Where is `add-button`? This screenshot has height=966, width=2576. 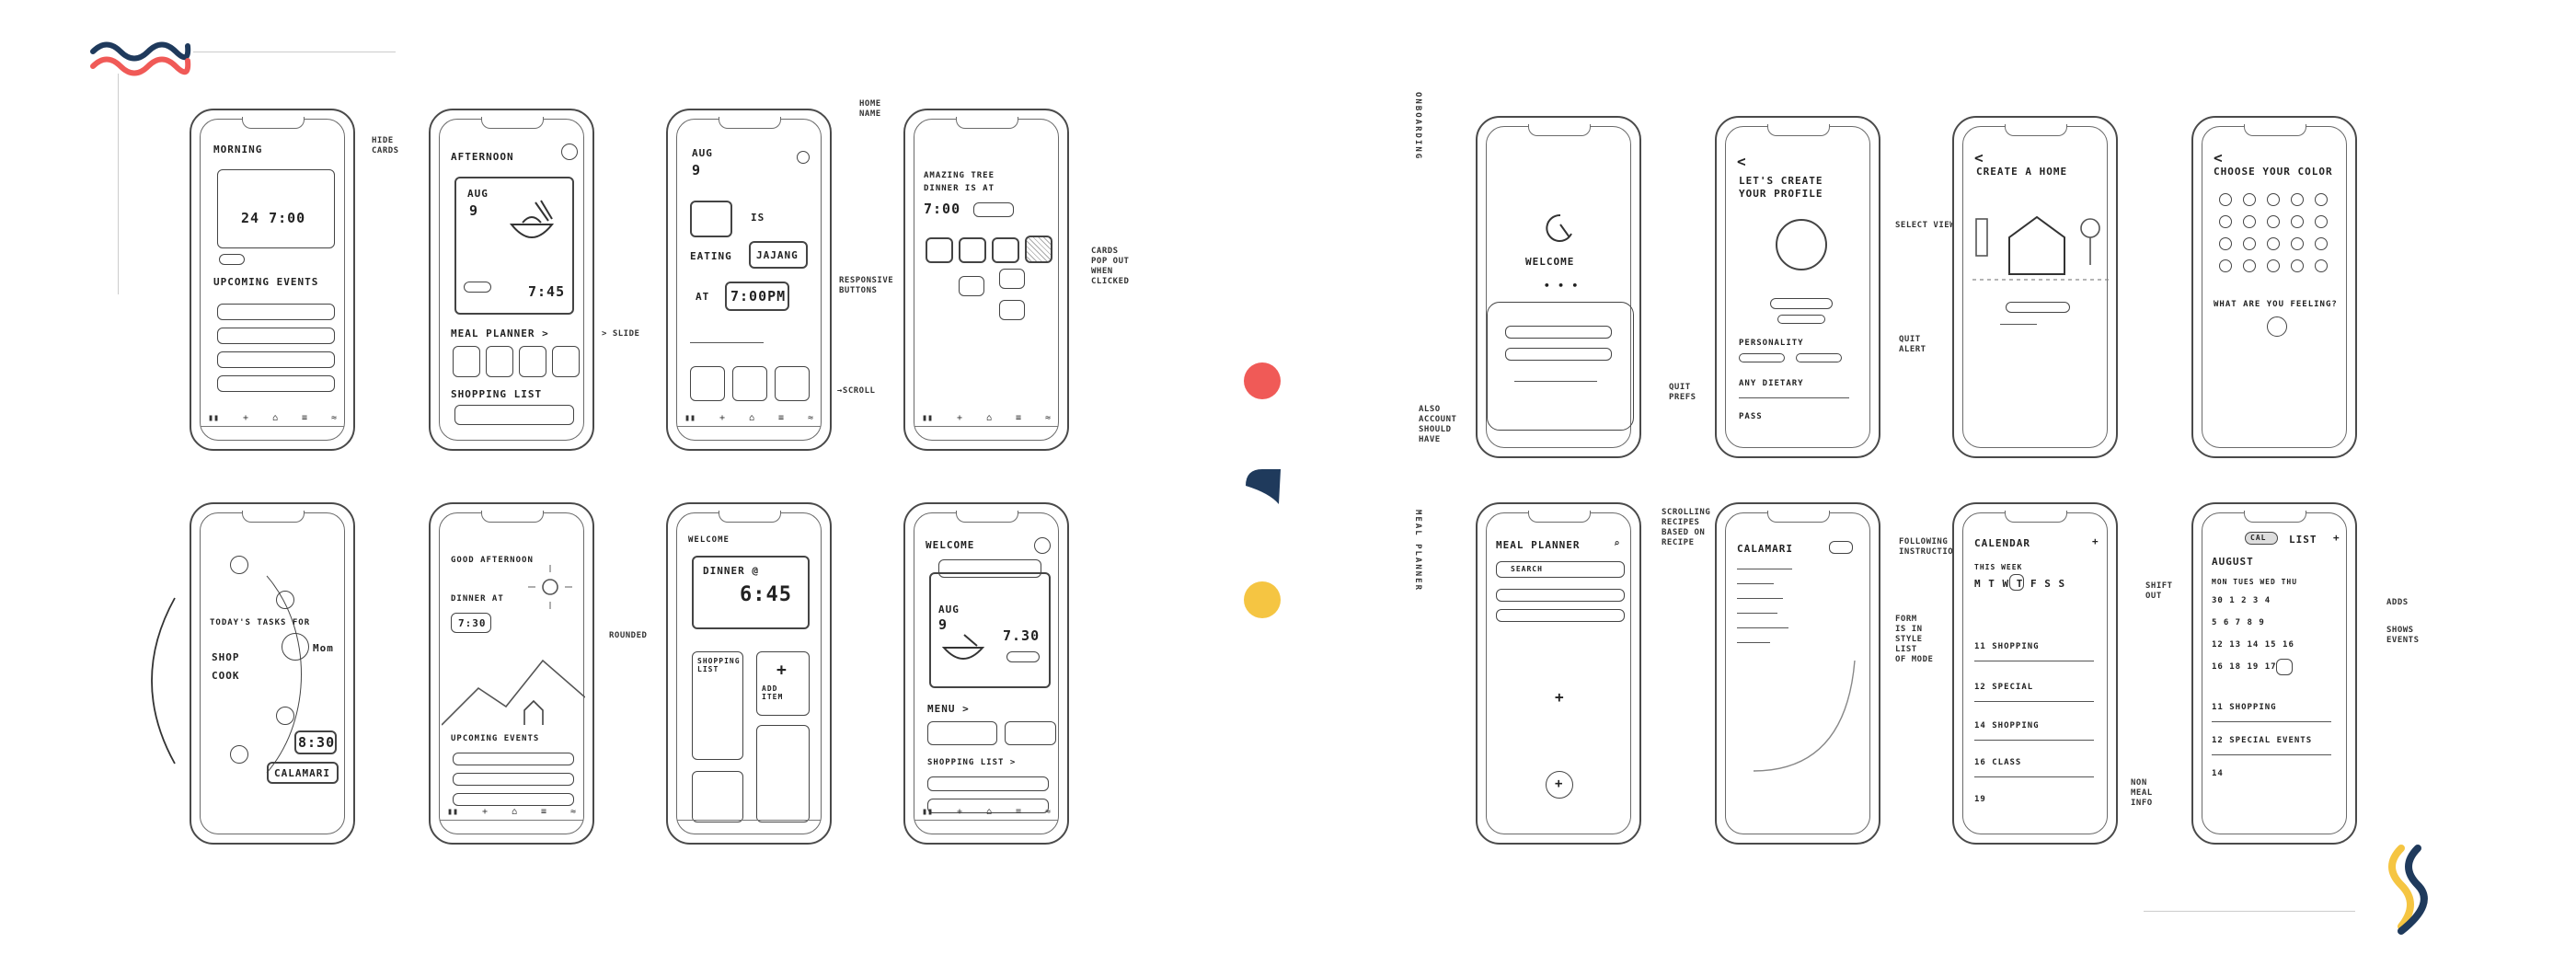 add-button is located at coordinates (1841, 547).